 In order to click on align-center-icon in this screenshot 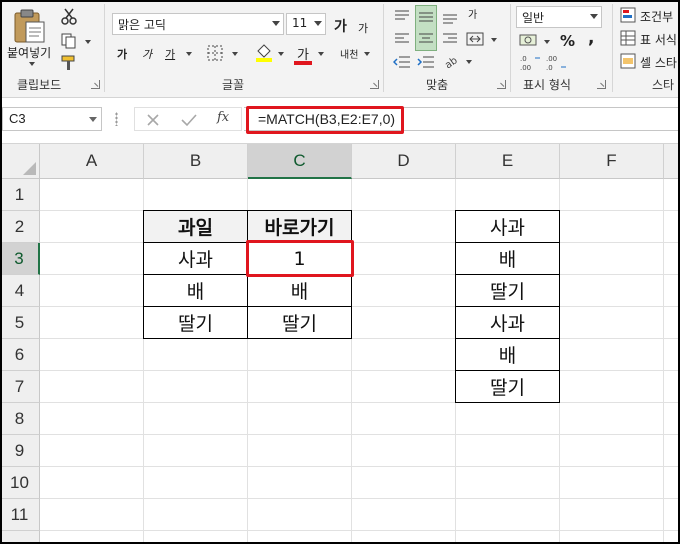, I will do `click(426, 38)`.